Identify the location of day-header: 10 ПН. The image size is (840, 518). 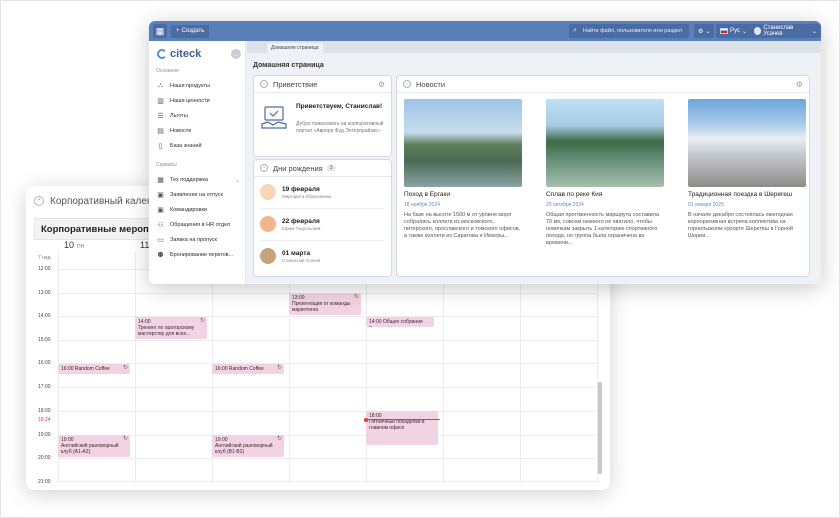
(74, 245).